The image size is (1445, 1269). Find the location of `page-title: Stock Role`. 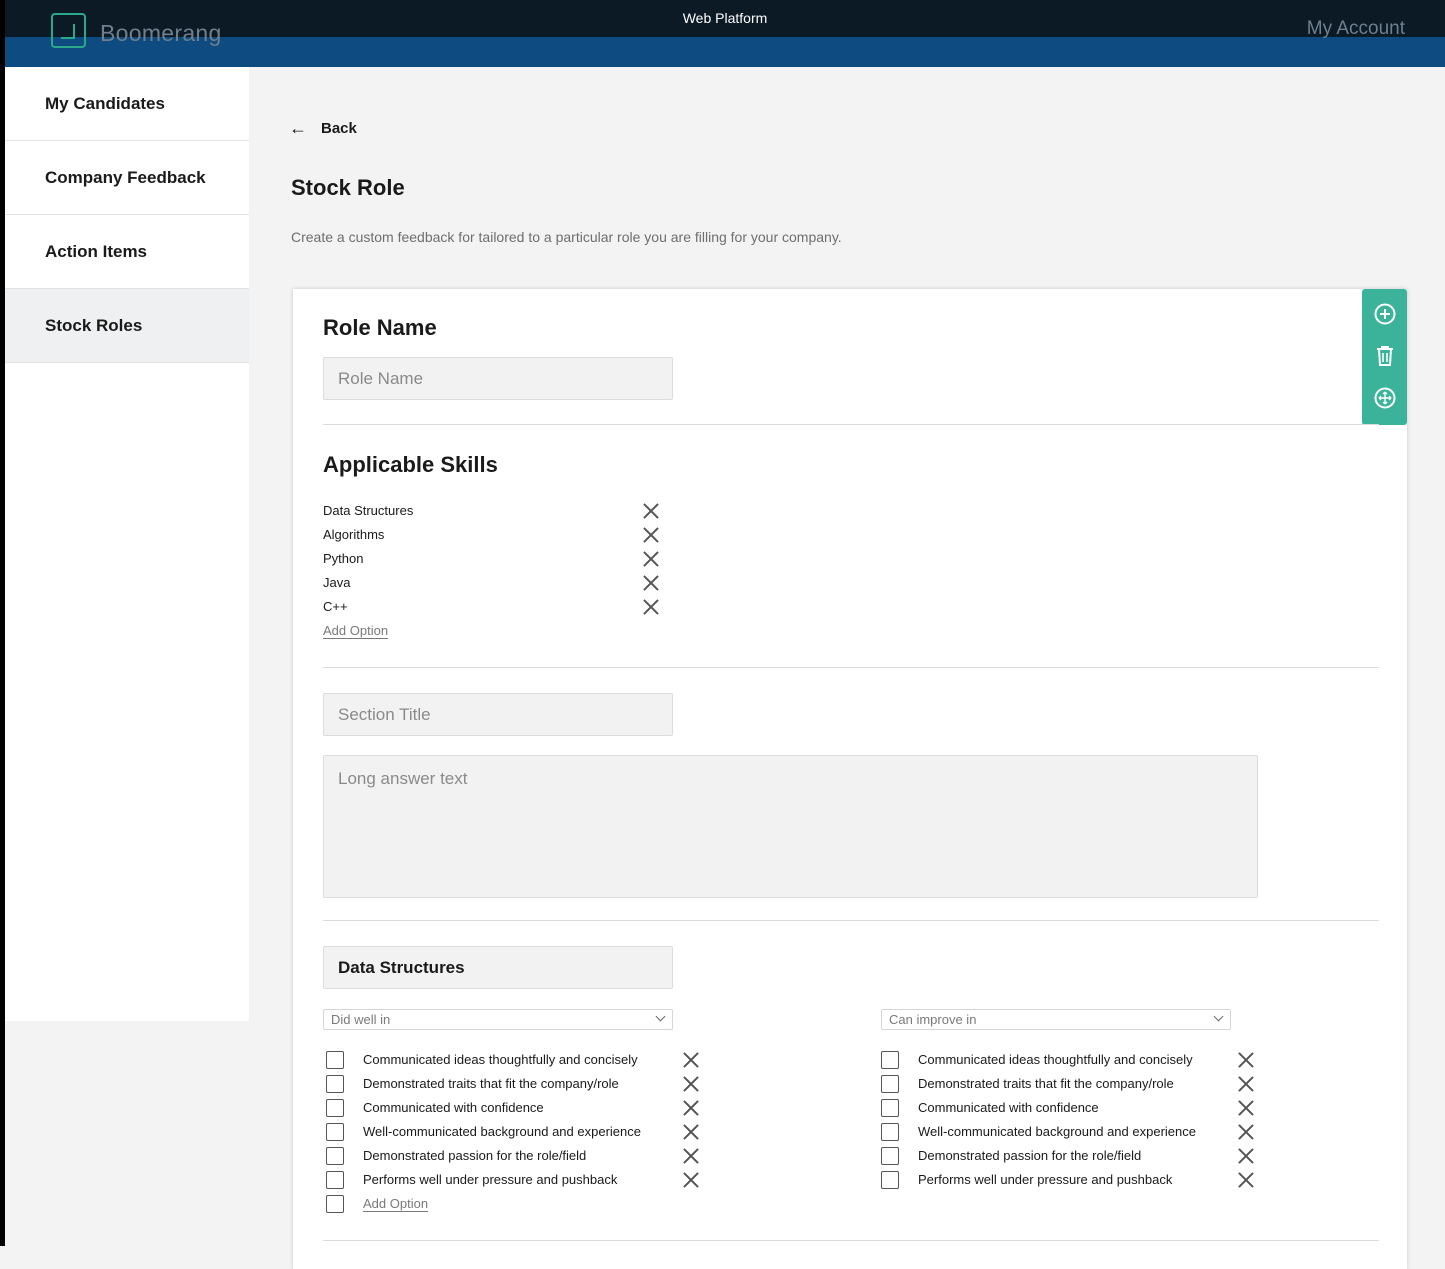

page-title: Stock Role is located at coordinates (348, 187).